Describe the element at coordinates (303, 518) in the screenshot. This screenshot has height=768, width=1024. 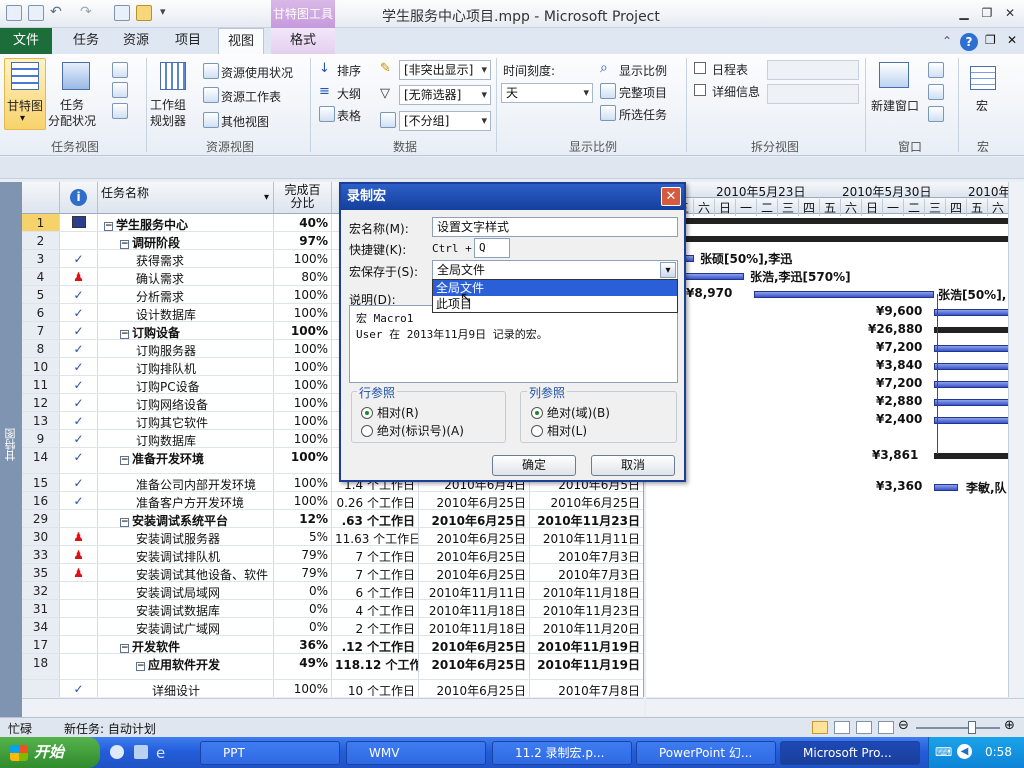
I see `percent-complete-cell: 12%` at that location.